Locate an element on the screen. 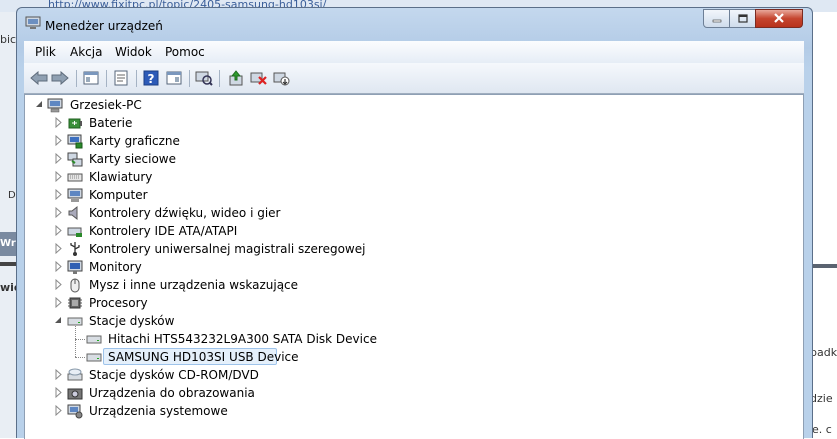 This screenshot has height=439, width=837. display-adapter-icon is located at coordinates (75, 141).